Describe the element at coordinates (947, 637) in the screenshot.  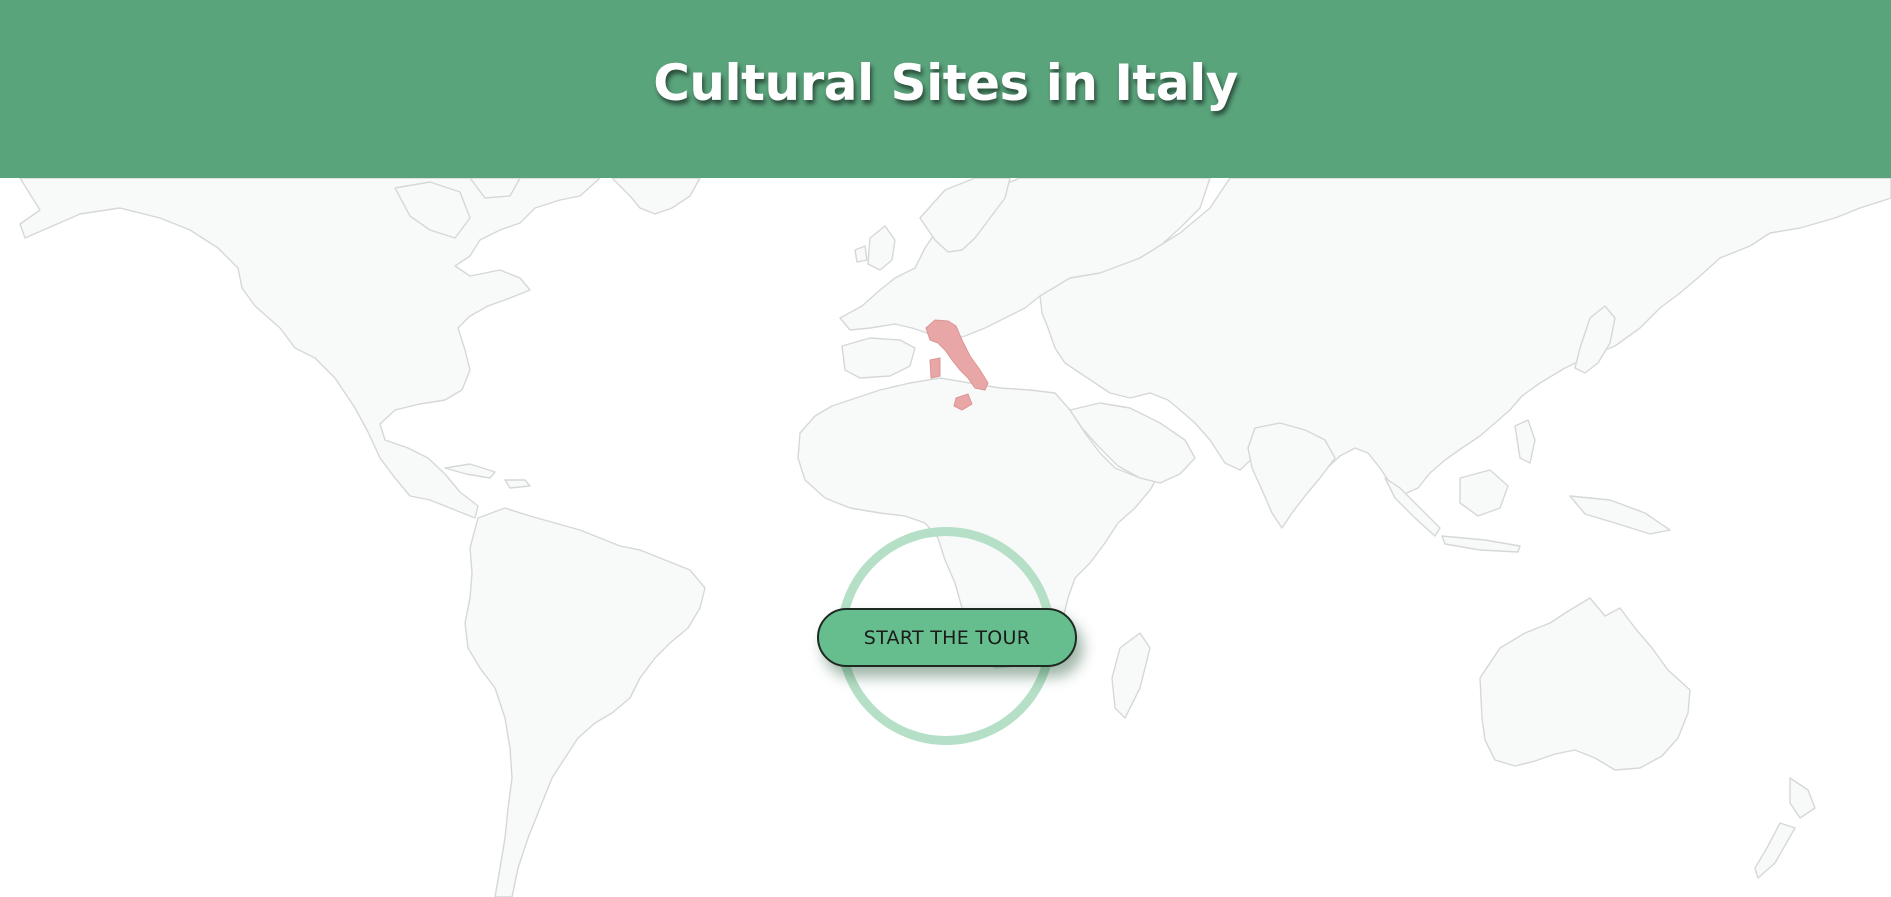
I see `start-tour-button: START THE TOUR` at that location.